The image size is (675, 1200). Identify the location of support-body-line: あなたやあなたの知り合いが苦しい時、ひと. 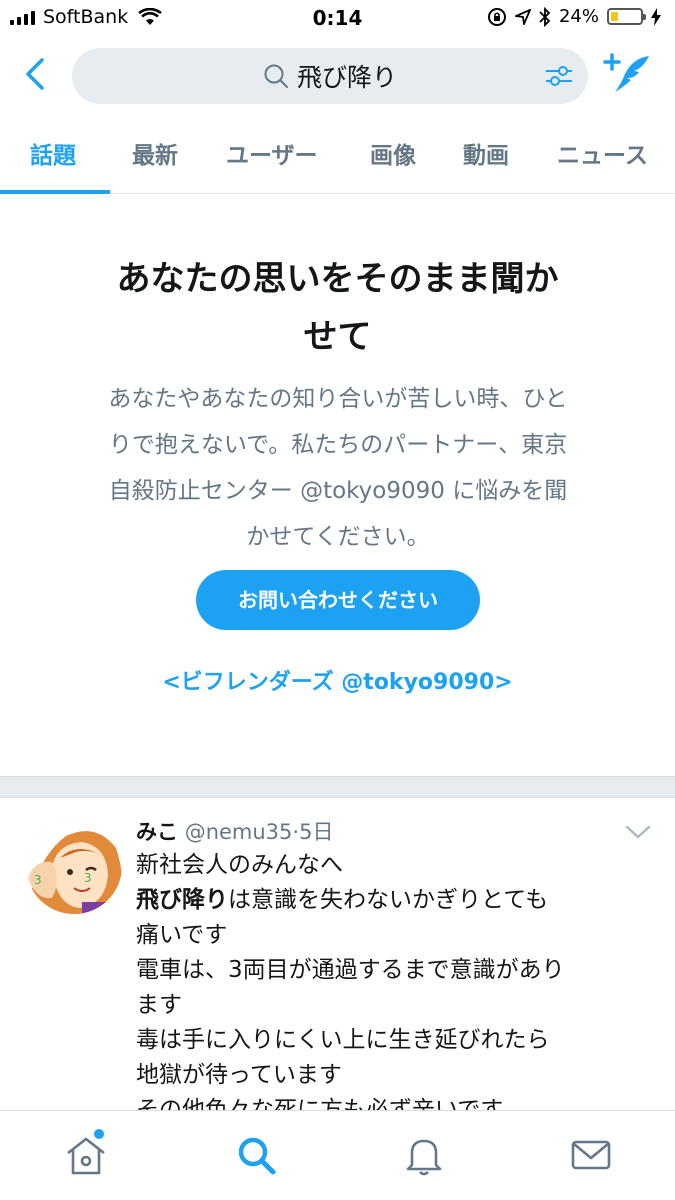
(338, 399).